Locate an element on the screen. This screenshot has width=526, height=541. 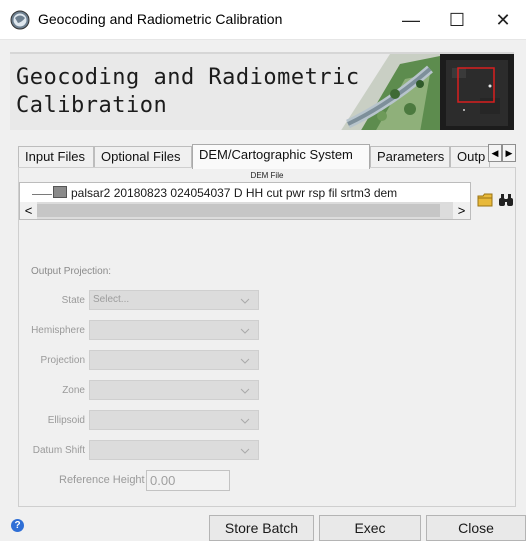
projection-select is located at coordinates (174, 360).